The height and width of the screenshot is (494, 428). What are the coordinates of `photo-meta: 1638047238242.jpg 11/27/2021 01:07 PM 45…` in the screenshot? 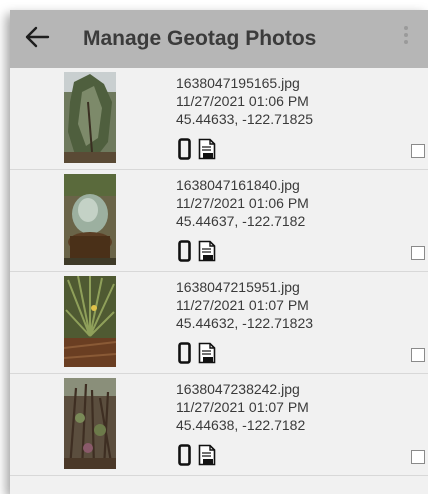 It's located at (242, 407).